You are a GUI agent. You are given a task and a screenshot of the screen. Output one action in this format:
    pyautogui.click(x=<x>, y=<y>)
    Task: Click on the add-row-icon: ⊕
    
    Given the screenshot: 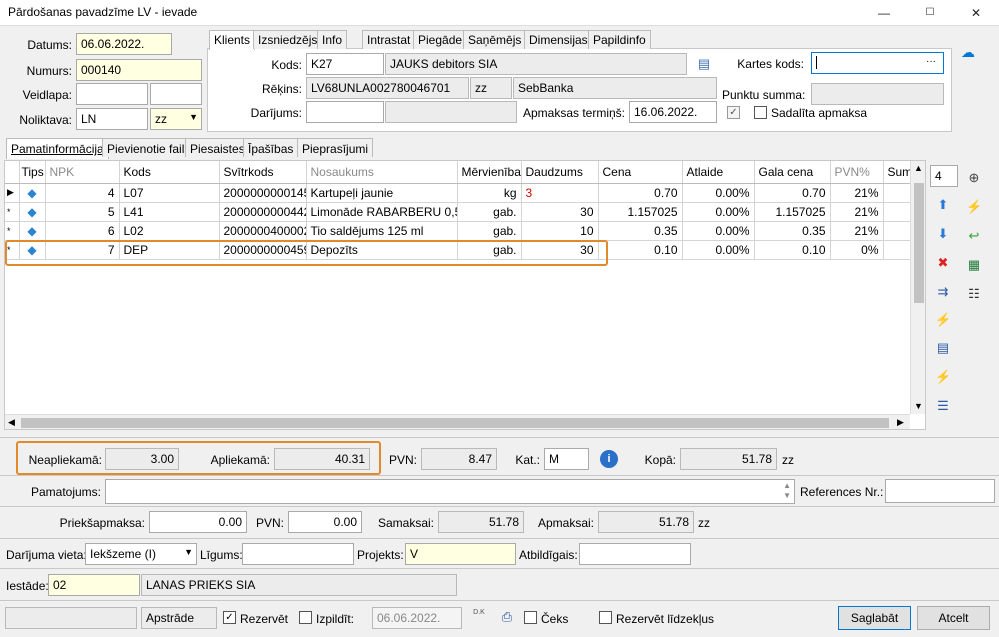 What is the action you would take?
    pyautogui.click(x=974, y=178)
    